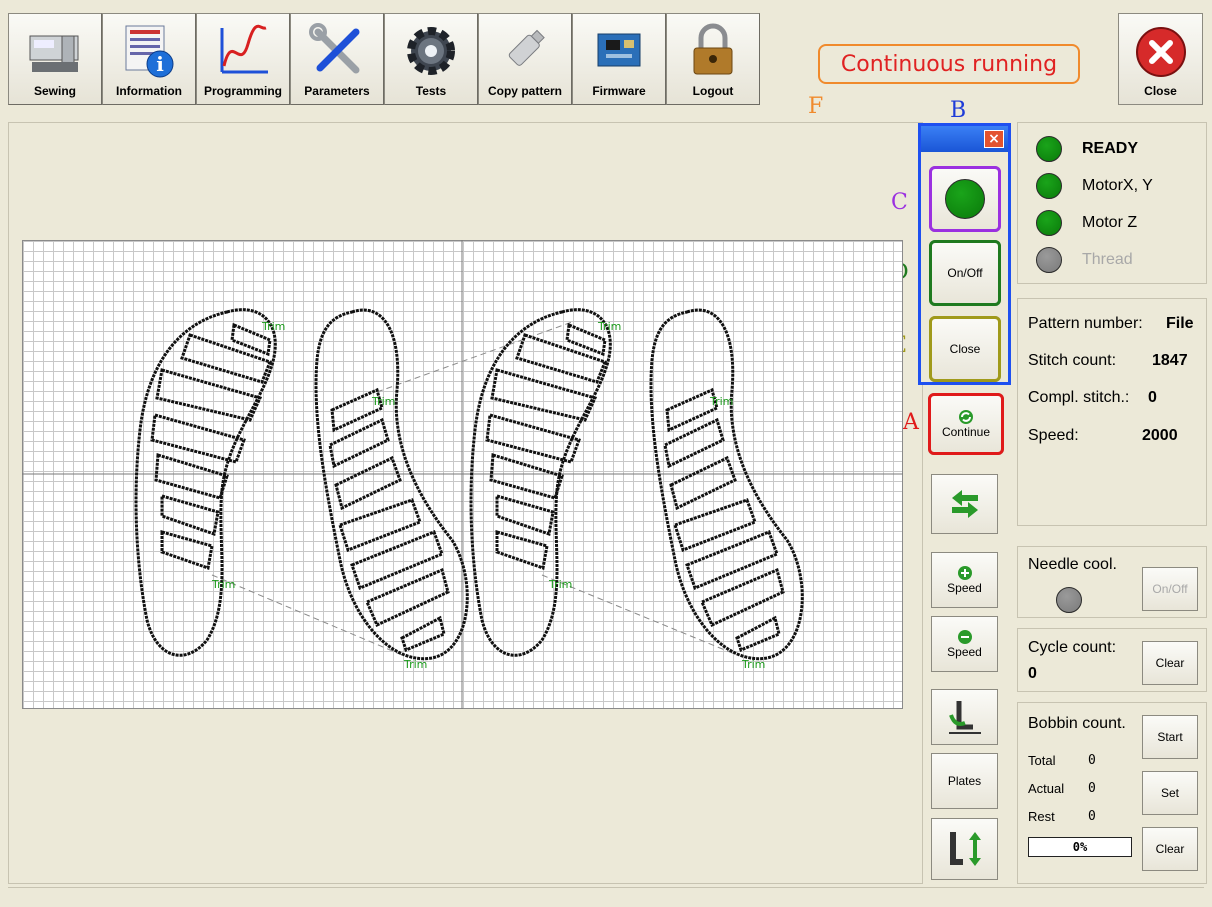 Image resolution: width=1212 pixels, height=907 pixels. Describe the element at coordinates (1072, 647) in the screenshot. I see `cycle-count-label: Cycle count:` at that location.